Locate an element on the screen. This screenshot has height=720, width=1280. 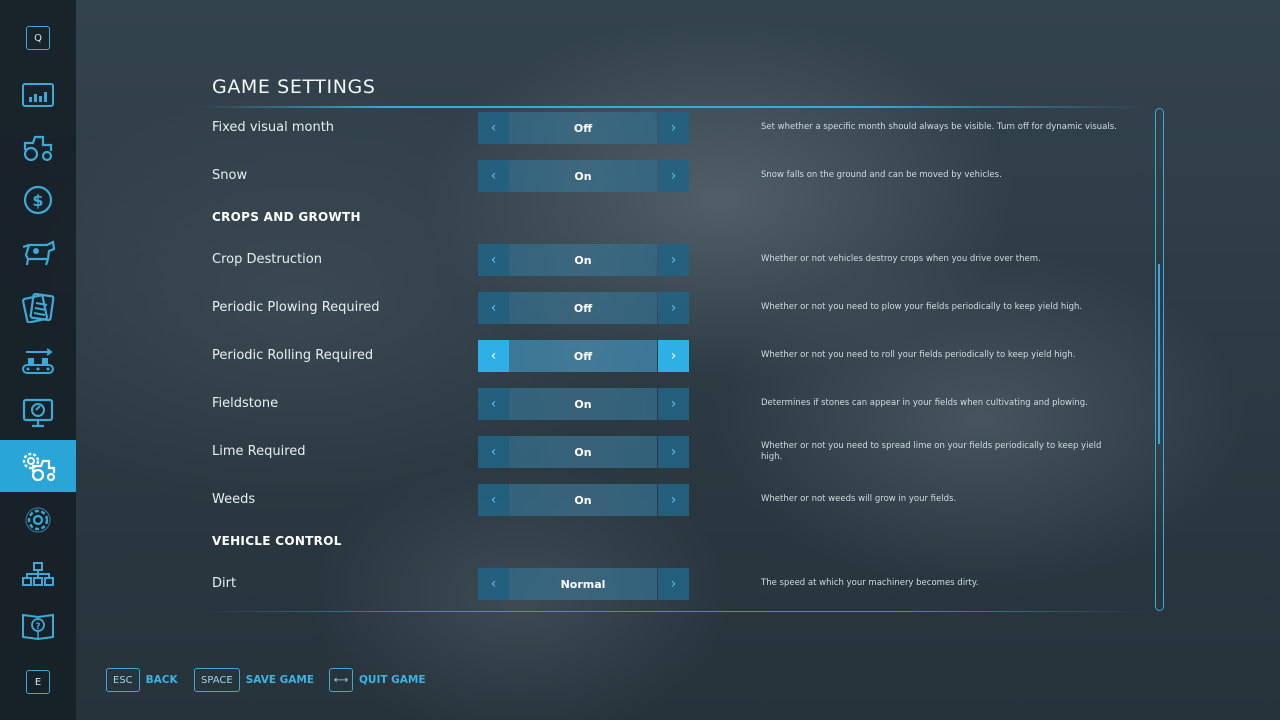
save-game-label: SAVE GAME is located at coordinates (280, 680).